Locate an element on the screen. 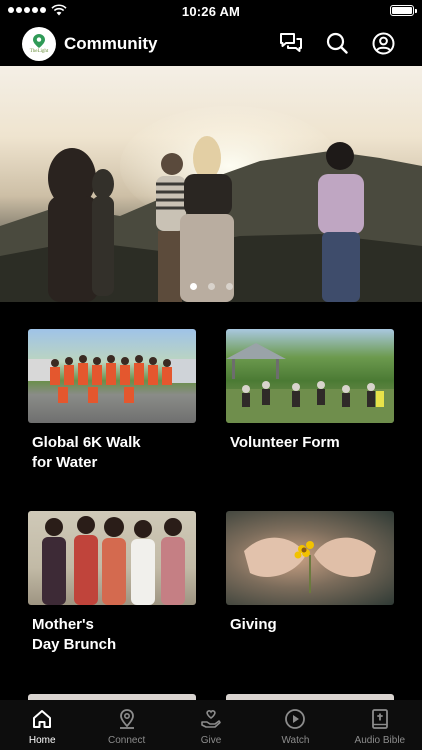 This screenshot has height=750, width=422. church-logo: TheLight is located at coordinates (39, 44).